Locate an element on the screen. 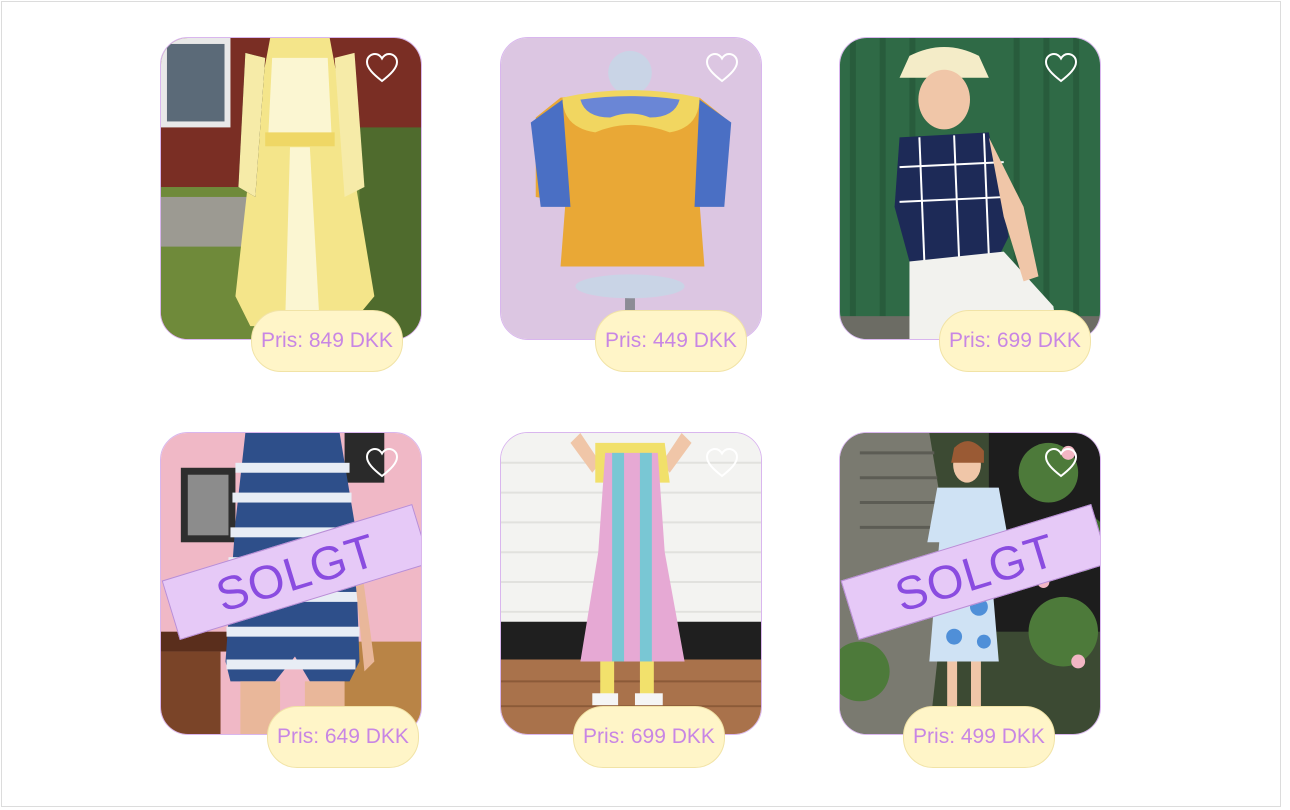  price-tag: Pris: 499 DKK is located at coordinates (979, 737).